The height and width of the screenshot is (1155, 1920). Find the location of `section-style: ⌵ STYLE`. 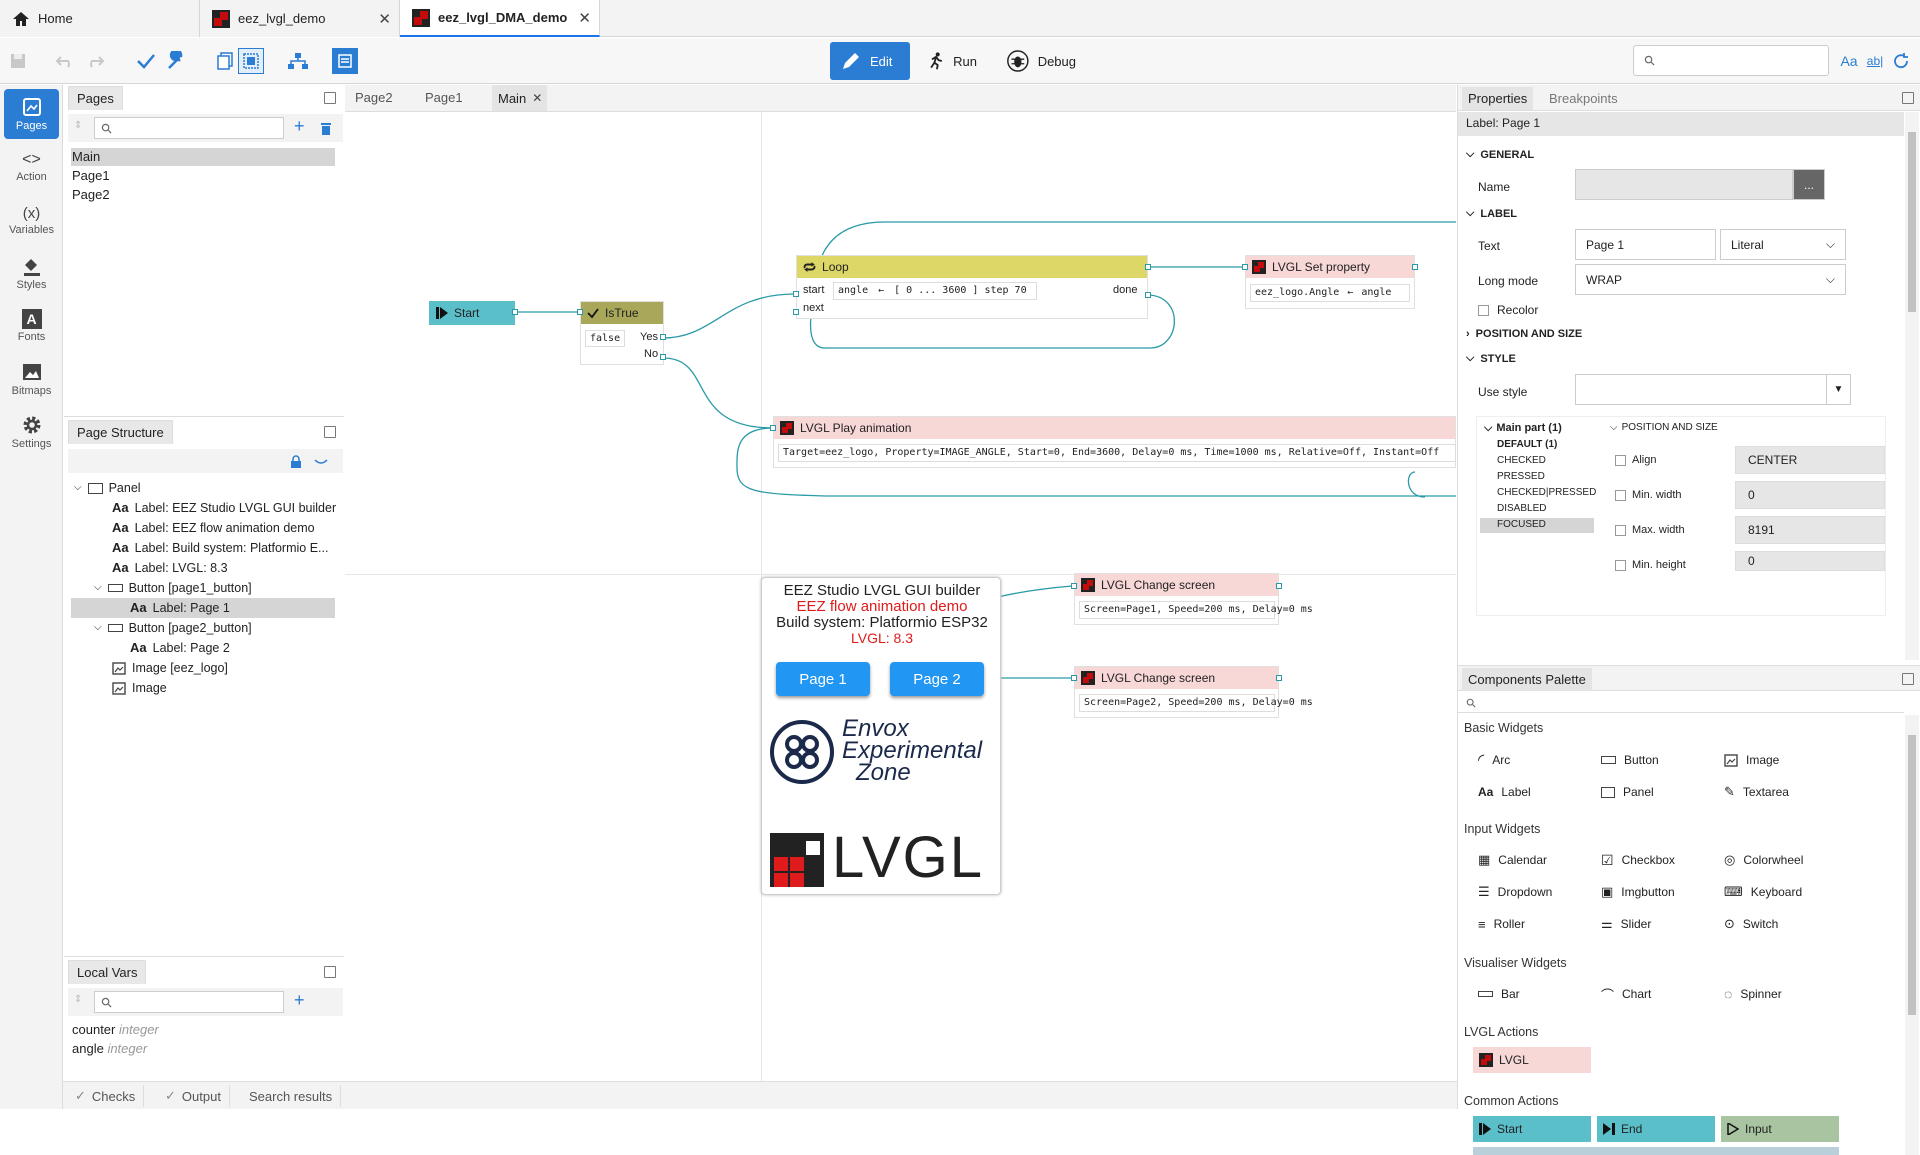

section-style: ⌵ STYLE is located at coordinates (1491, 358).